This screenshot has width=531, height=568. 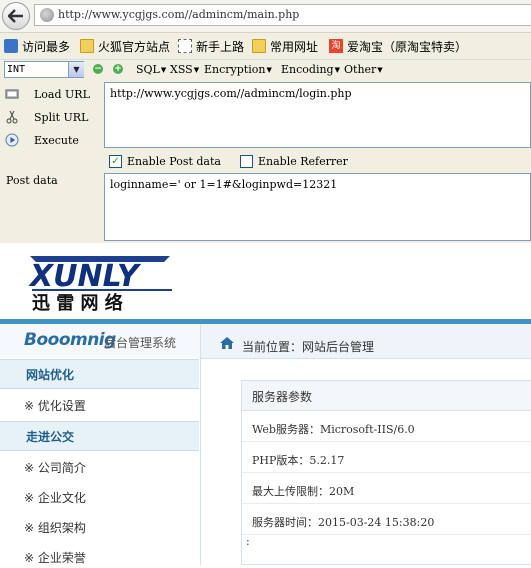 I want to click on menu-encoding: Encoding▼, so click(x=310, y=69).